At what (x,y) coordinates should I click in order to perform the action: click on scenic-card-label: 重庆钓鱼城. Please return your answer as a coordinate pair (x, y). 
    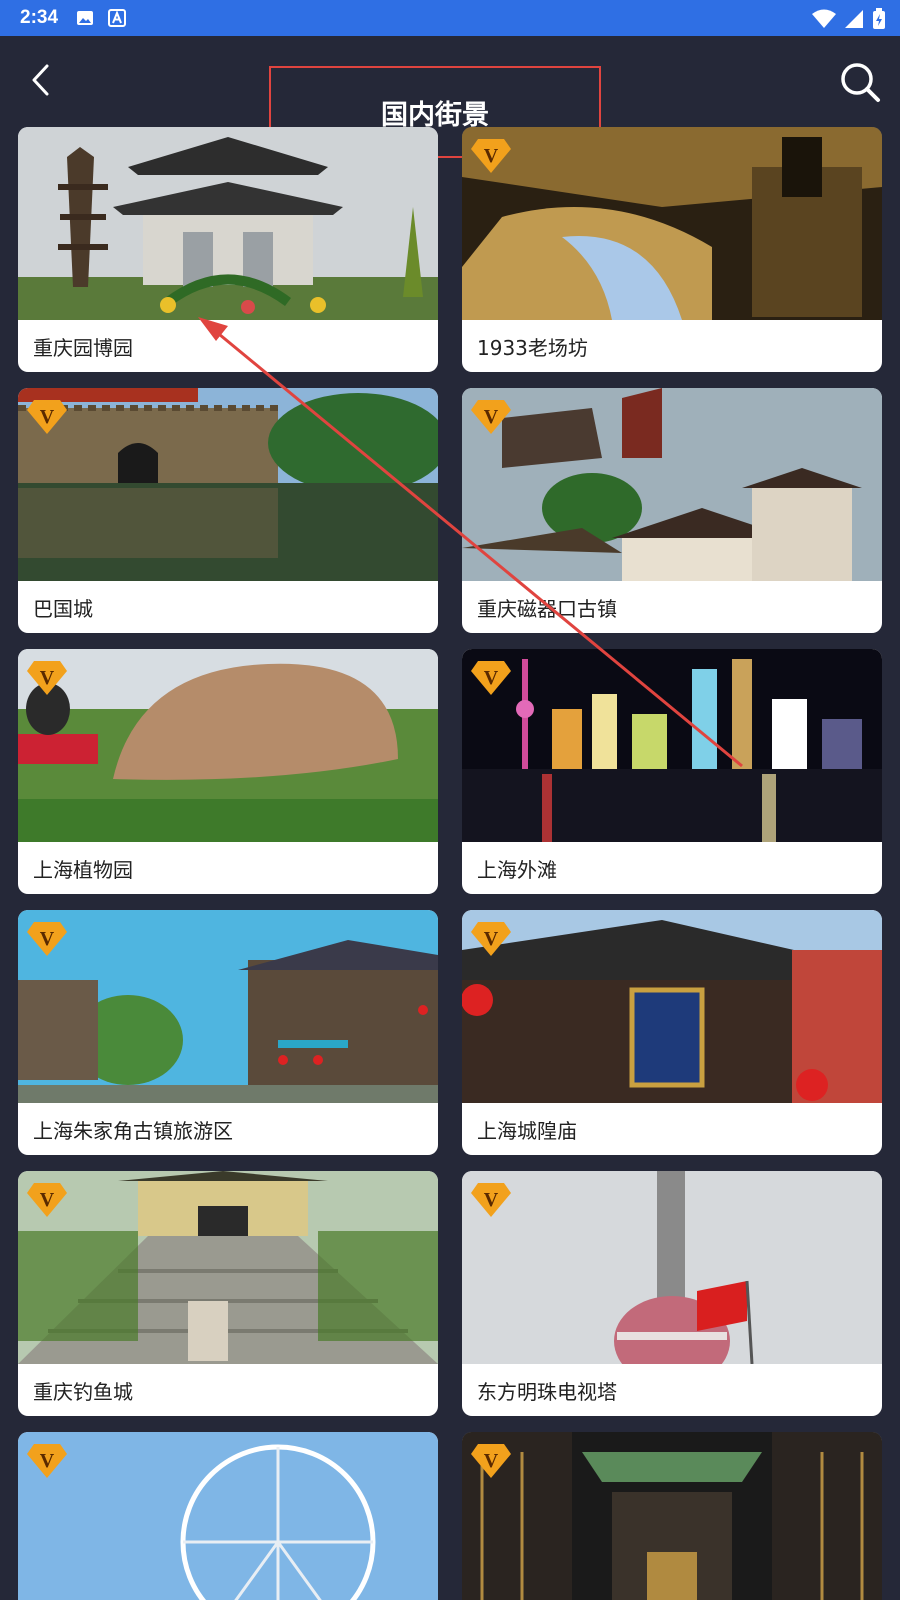
    Looking at the image, I should click on (83, 1391).